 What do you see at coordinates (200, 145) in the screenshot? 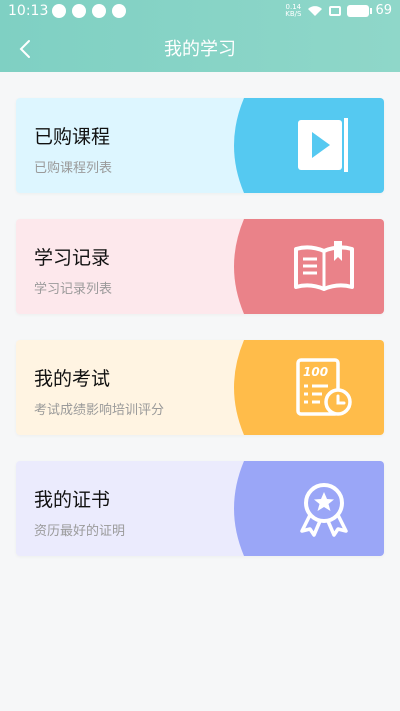
I see `card-purchased-courses: 已购课程 已购课程列表` at bounding box center [200, 145].